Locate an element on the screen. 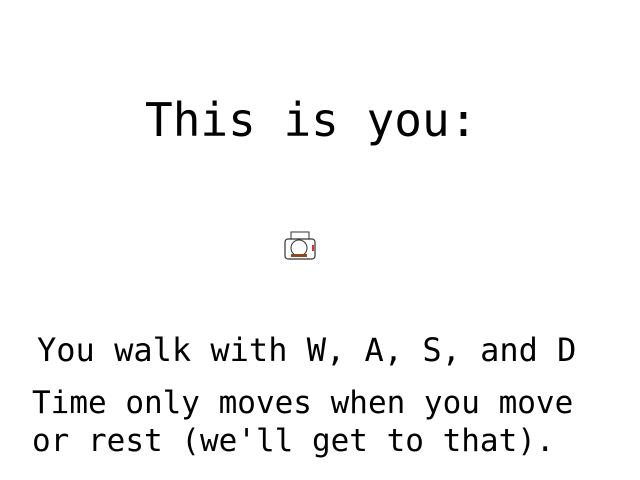  walk-instruction: You walk with W, A, S, and D is located at coordinates (307, 350).